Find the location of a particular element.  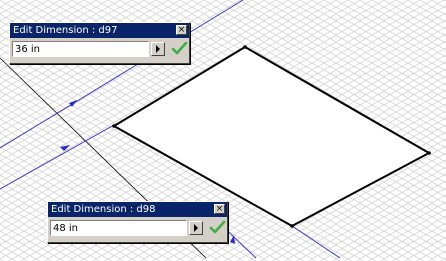

dialog-title: Edit Dimension : d97 is located at coordinates (65, 30).